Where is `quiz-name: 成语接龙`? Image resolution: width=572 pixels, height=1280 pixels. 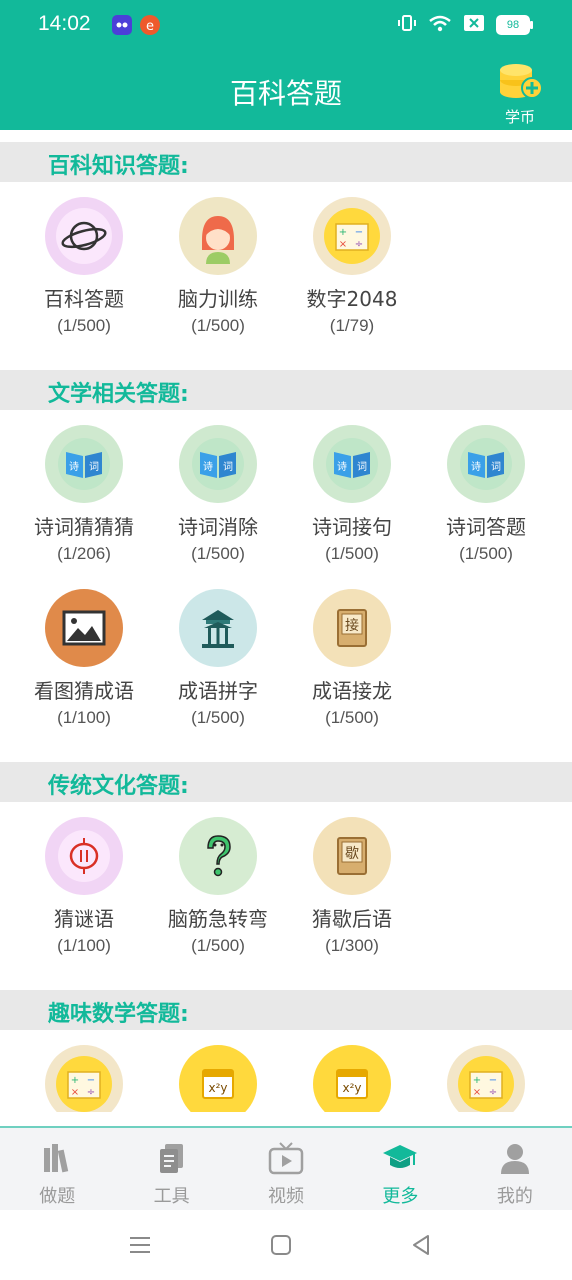 quiz-name: 成语接龙 is located at coordinates (352, 691).